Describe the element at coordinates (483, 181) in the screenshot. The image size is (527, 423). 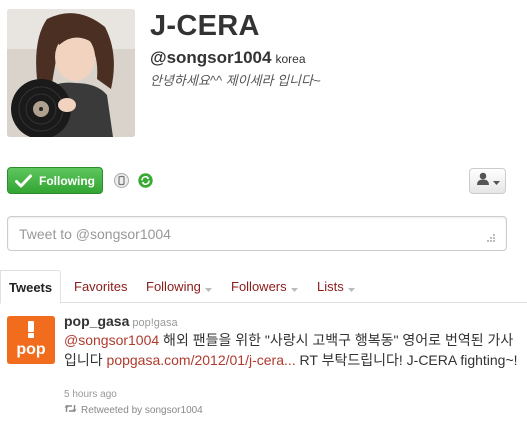
I see `person-icon` at that location.